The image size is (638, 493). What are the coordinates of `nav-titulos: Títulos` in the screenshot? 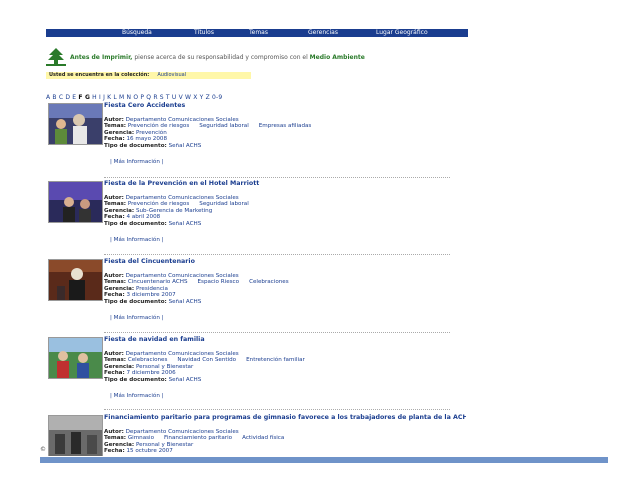 It's located at (204, 33).